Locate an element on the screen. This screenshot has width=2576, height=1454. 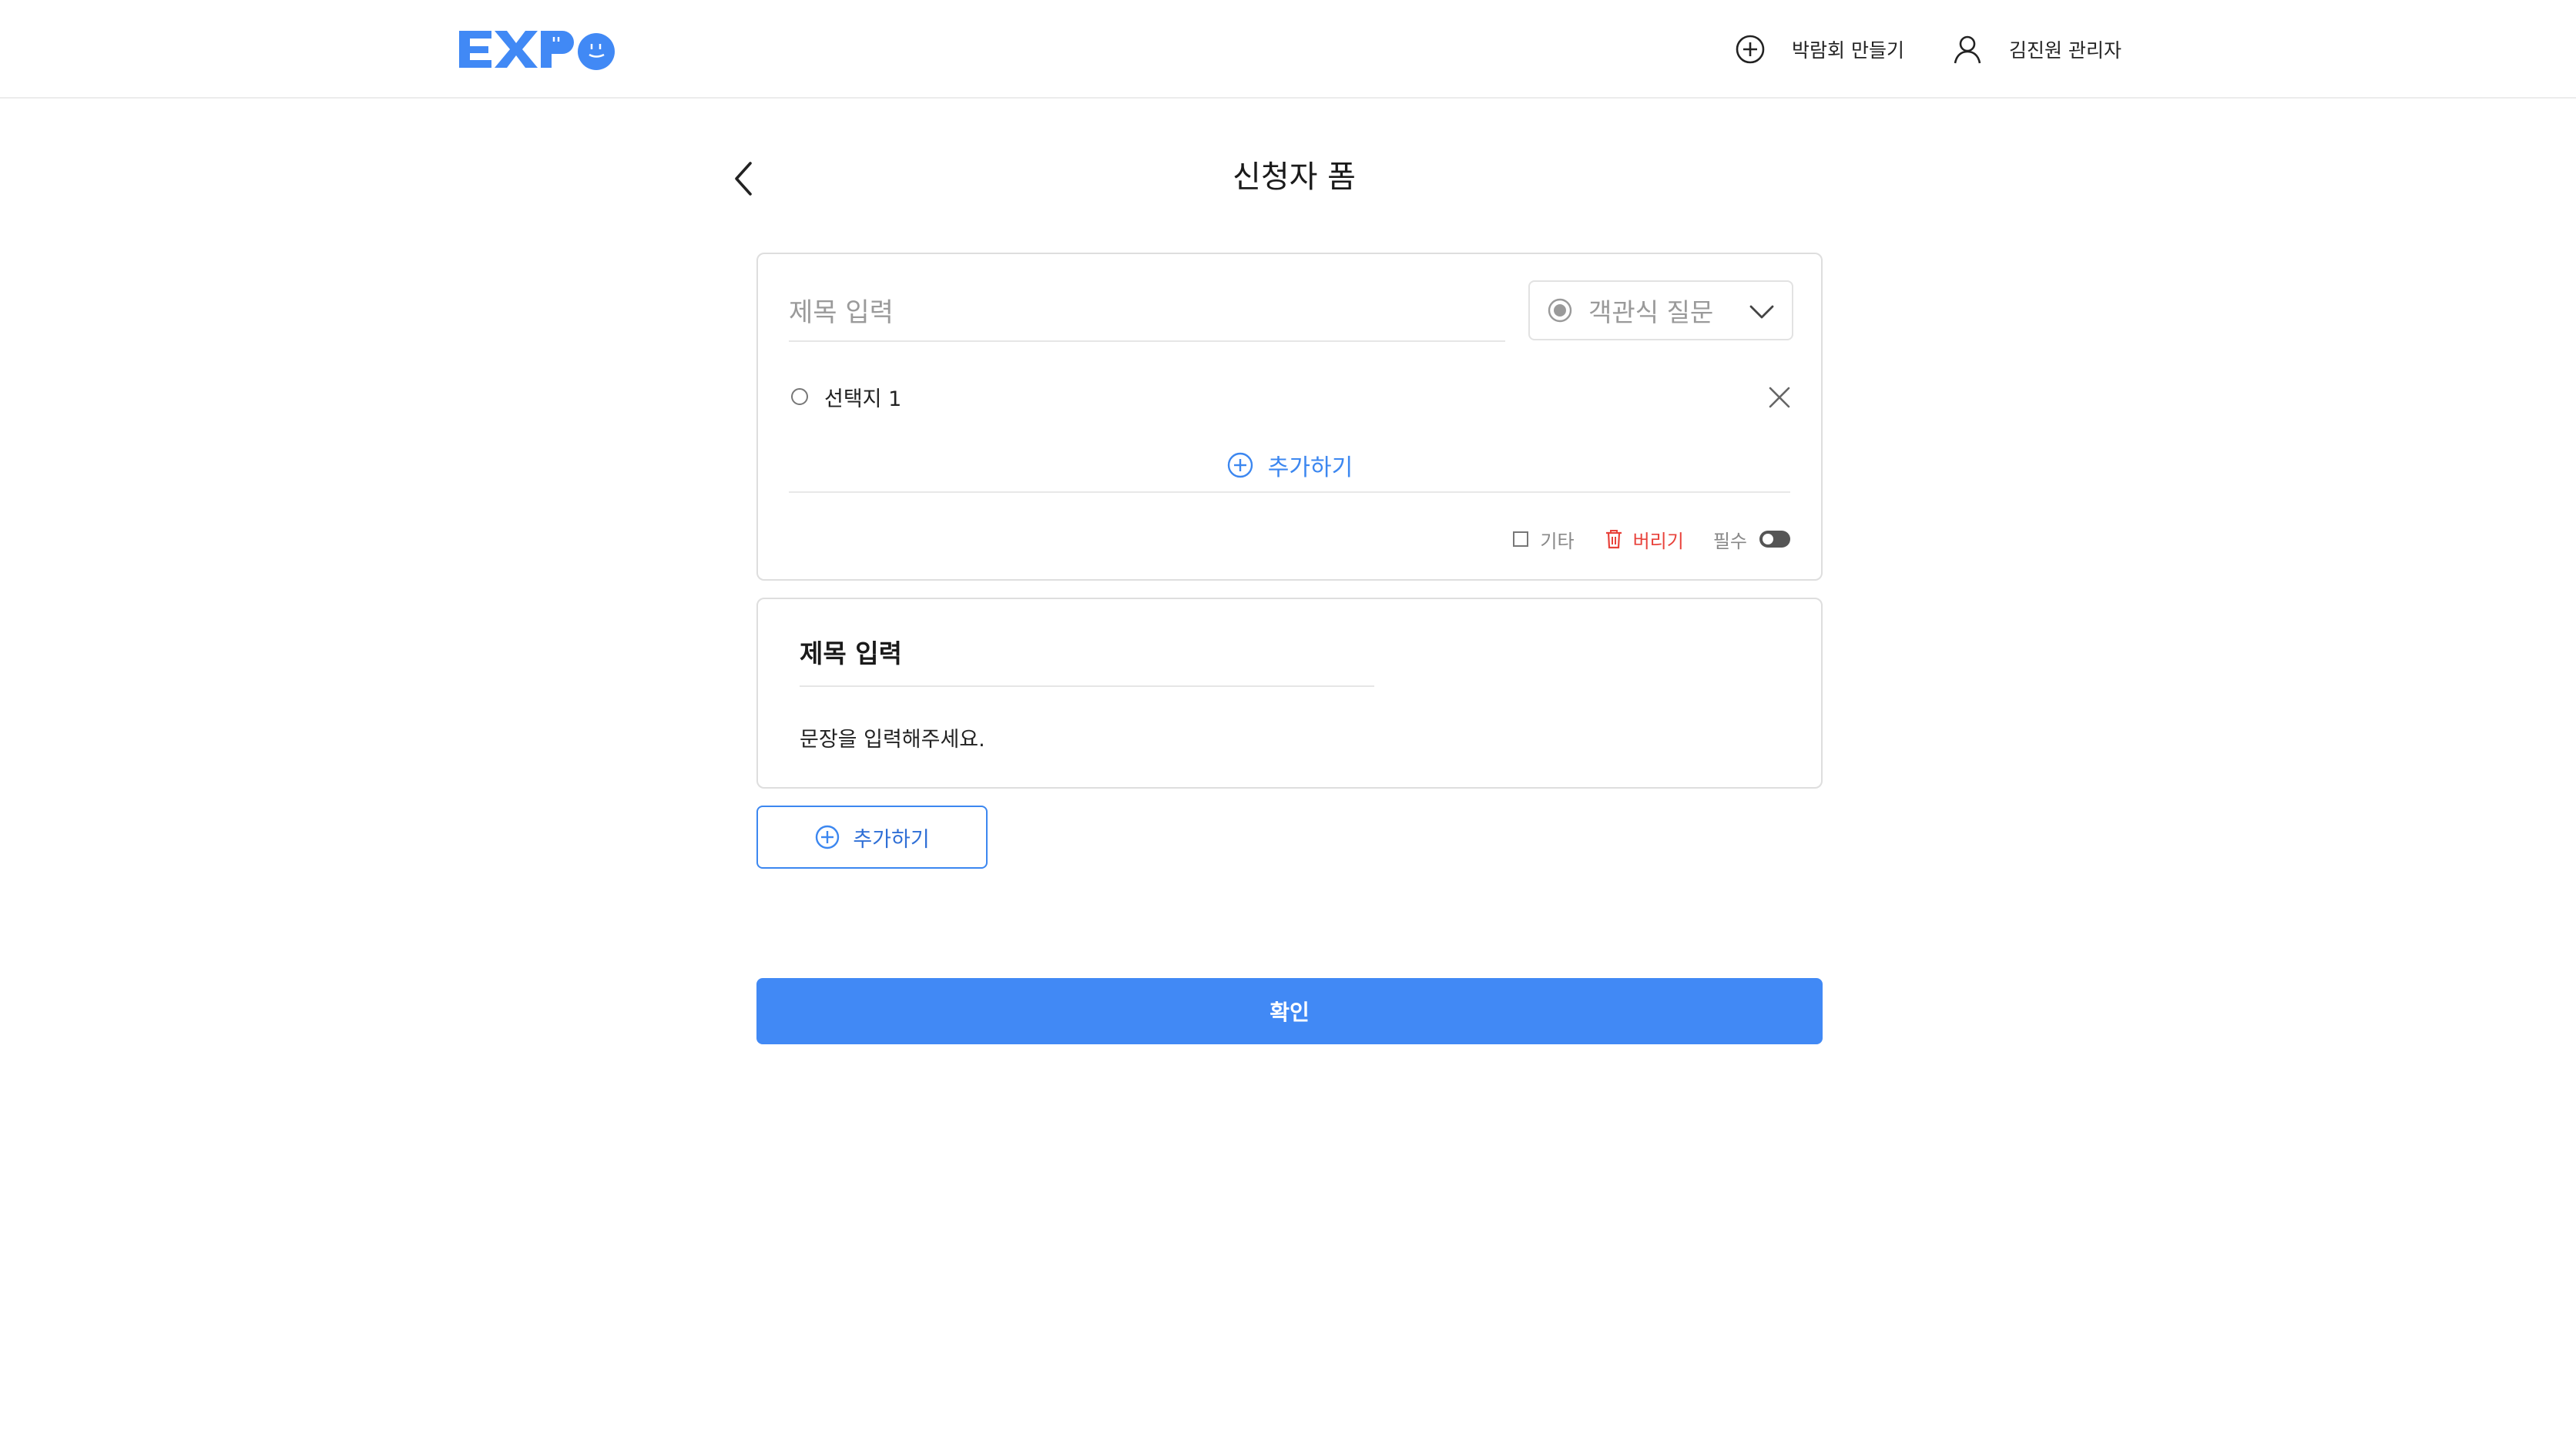
chevron-down-icon is located at coordinates (1761, 312).